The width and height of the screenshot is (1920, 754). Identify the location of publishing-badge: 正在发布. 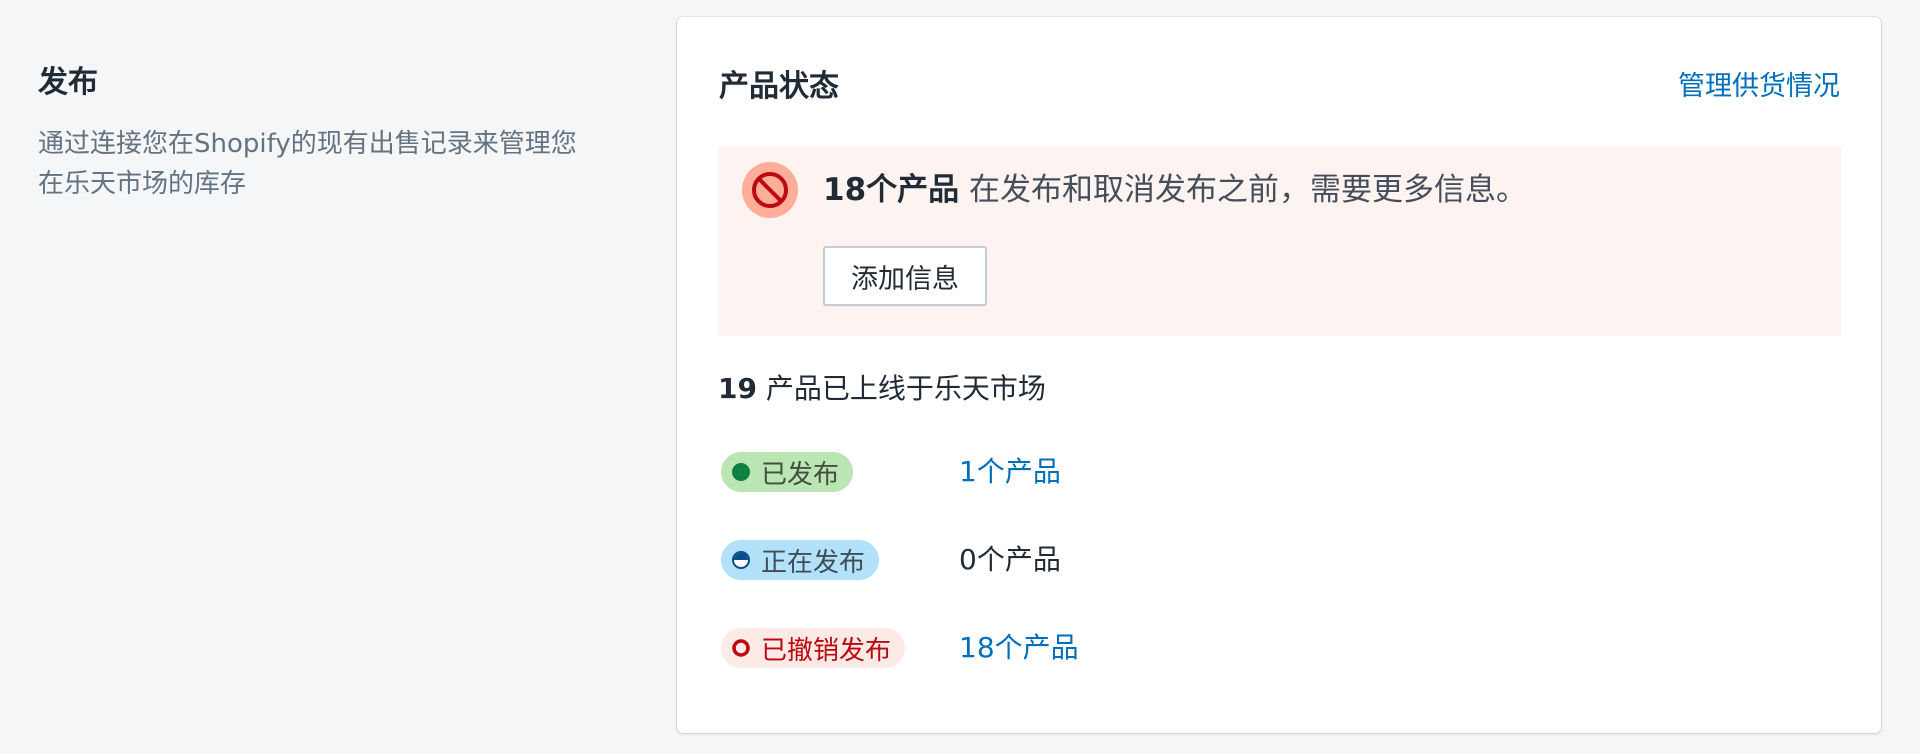
(800, 560).